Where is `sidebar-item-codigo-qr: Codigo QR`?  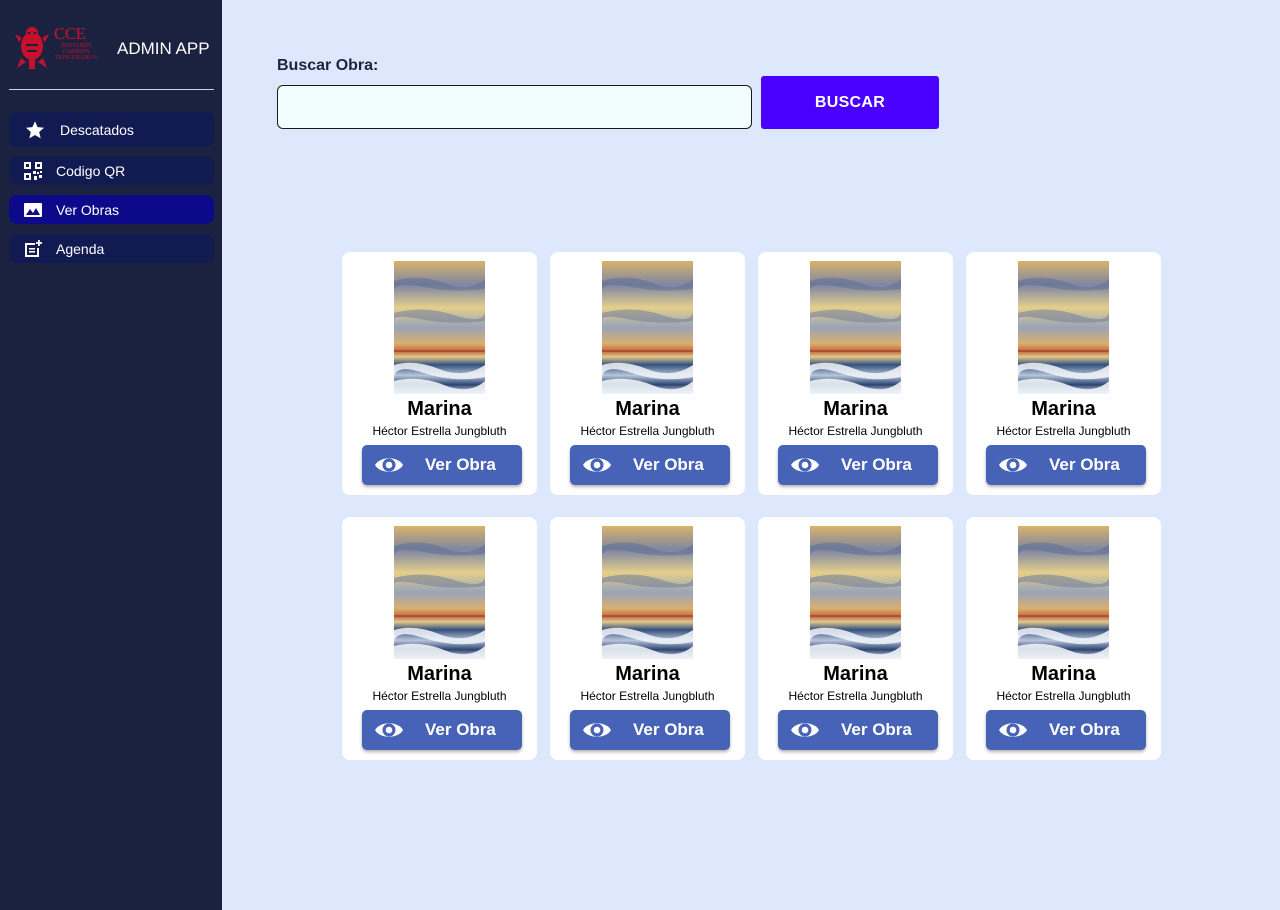
sidebar-item-codigo-qr: Codigo QR is located at coordinates (111, 170).